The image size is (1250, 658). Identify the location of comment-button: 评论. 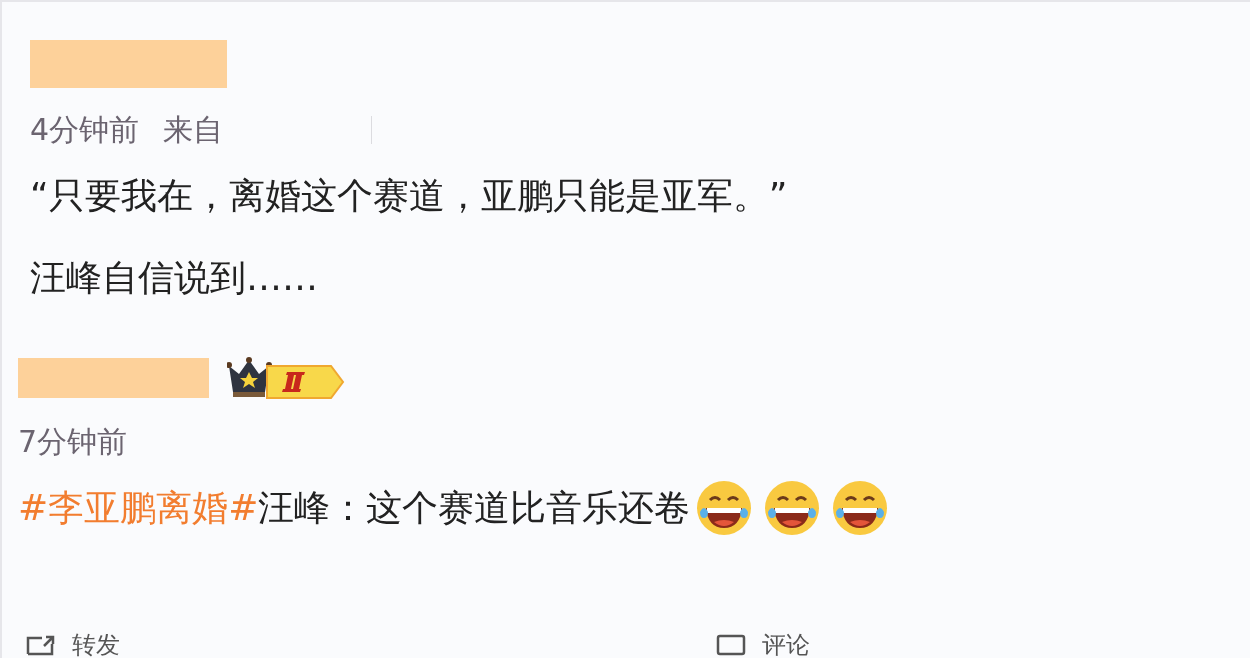
(866, 645).